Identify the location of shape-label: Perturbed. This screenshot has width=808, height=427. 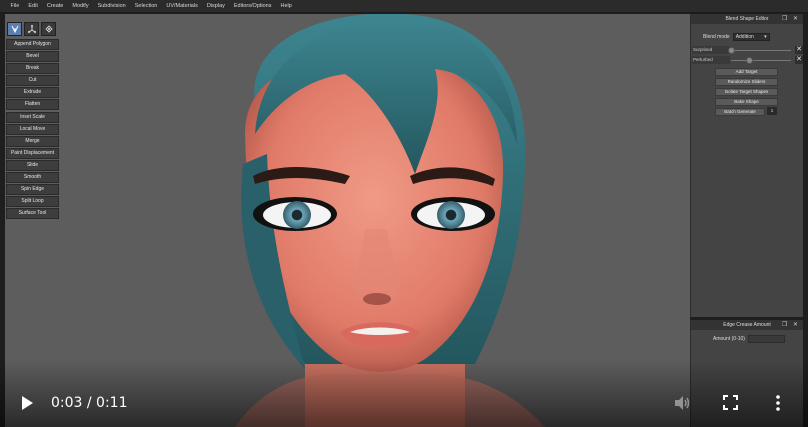
(711, 60).